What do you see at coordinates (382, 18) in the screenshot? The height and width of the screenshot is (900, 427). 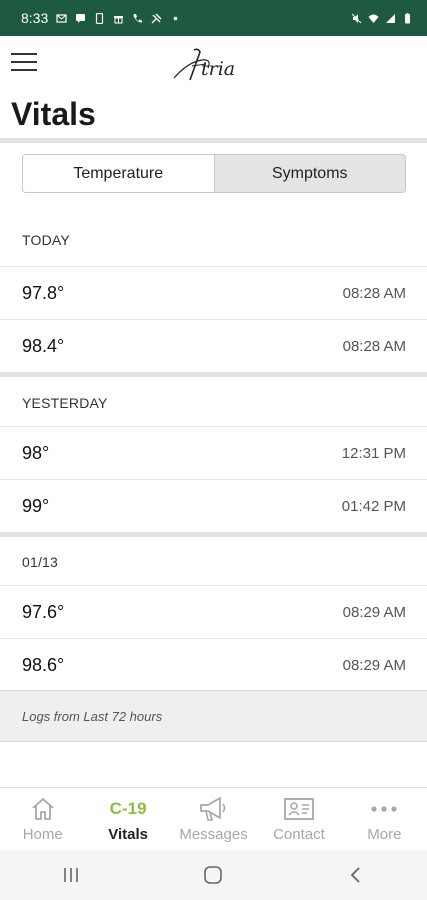 I see `system-status-icons` at bounding box center [382, 18].